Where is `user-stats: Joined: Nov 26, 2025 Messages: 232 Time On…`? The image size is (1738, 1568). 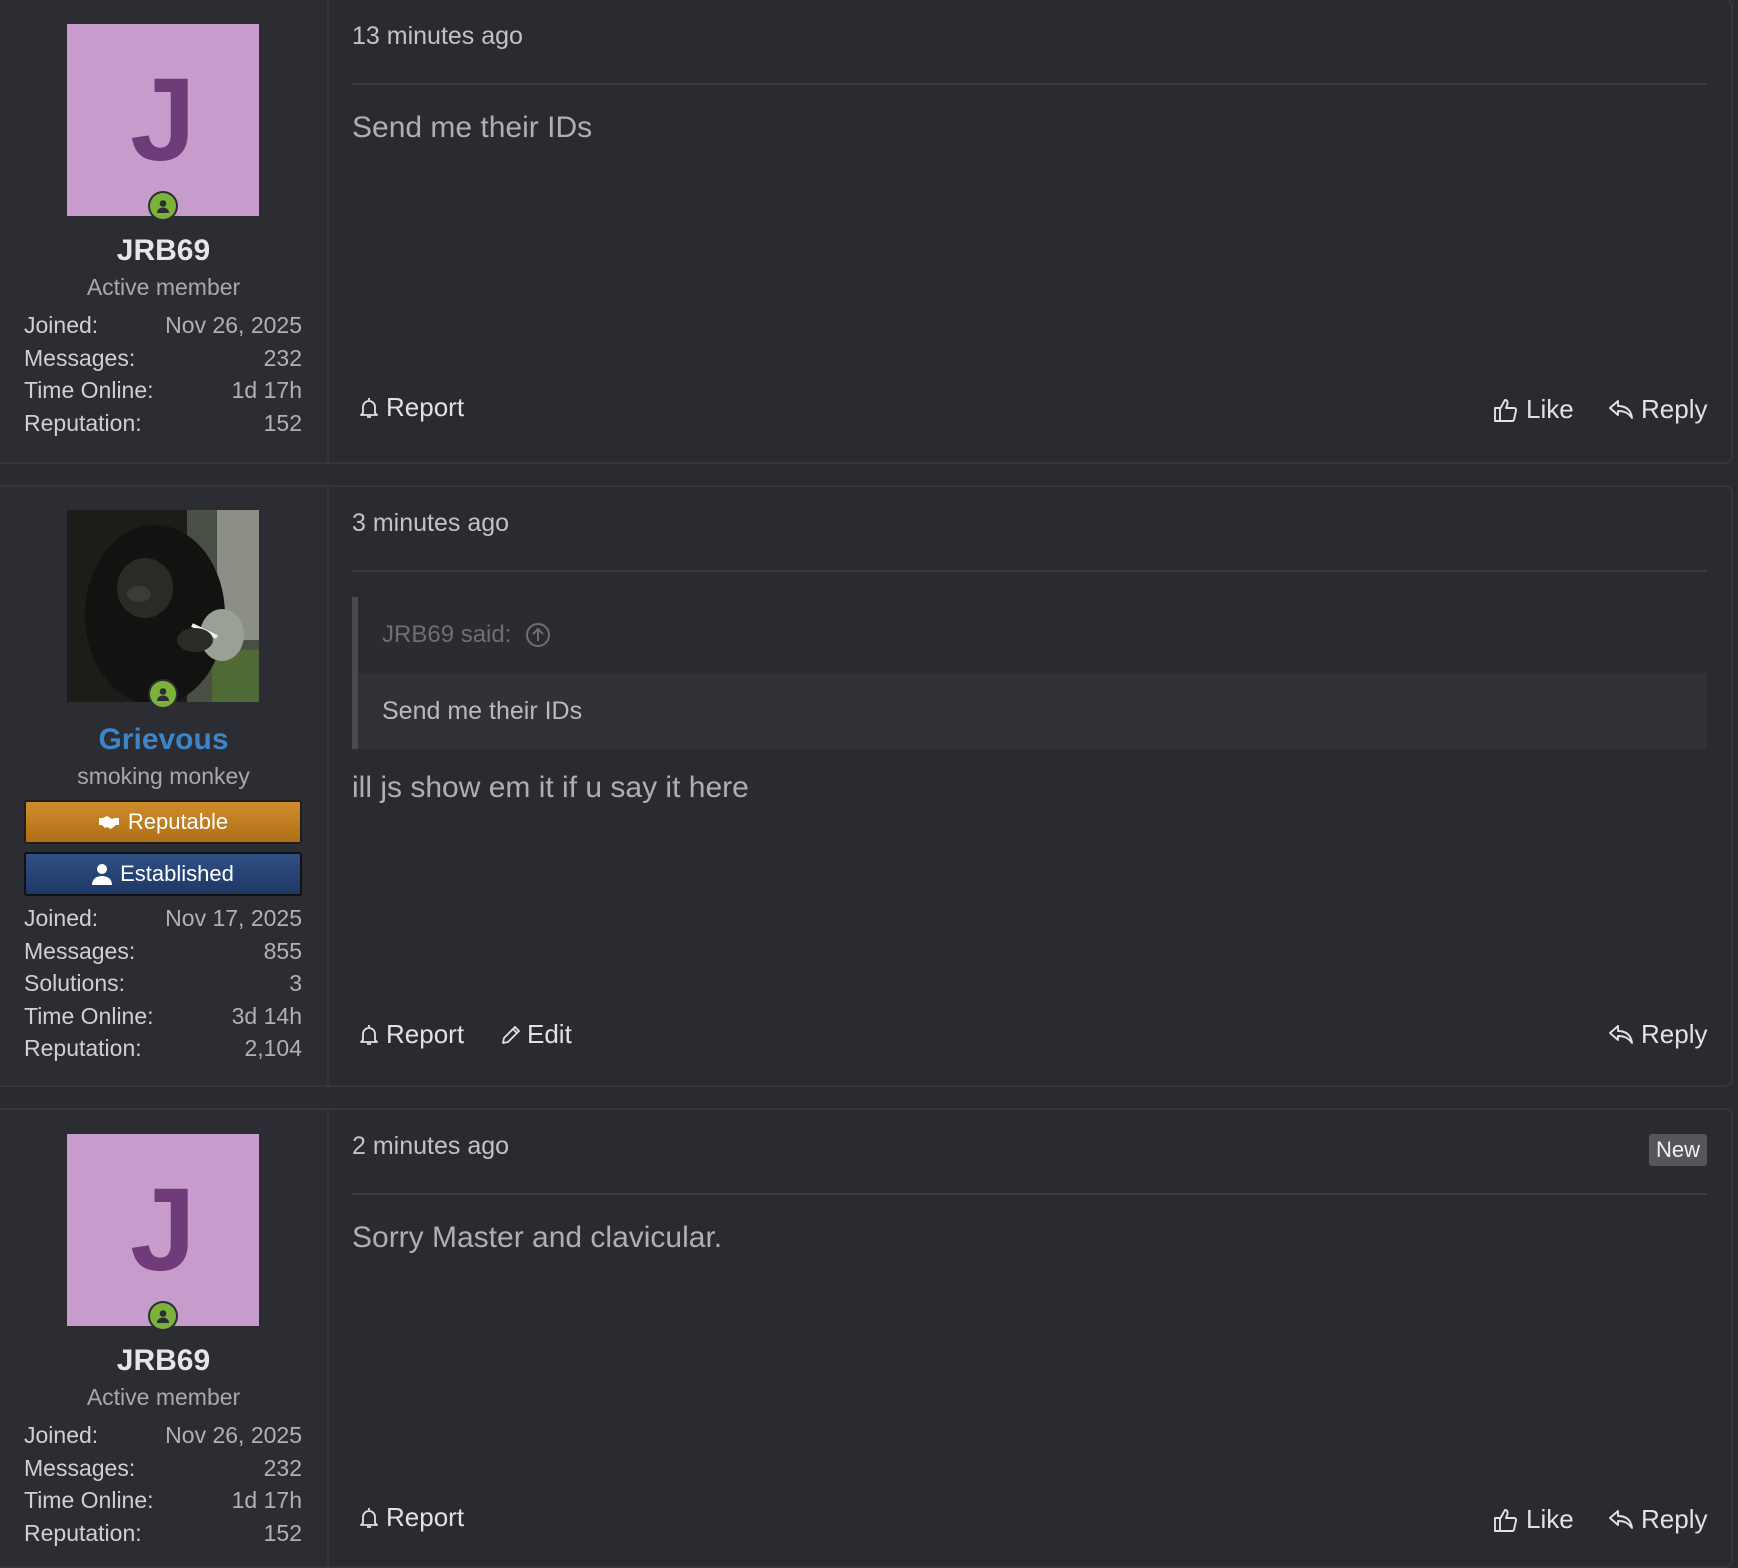 user-stats: Joined: Nov 26, 2025 Messages: 232 Time On… is located at coordinates (163, 374).